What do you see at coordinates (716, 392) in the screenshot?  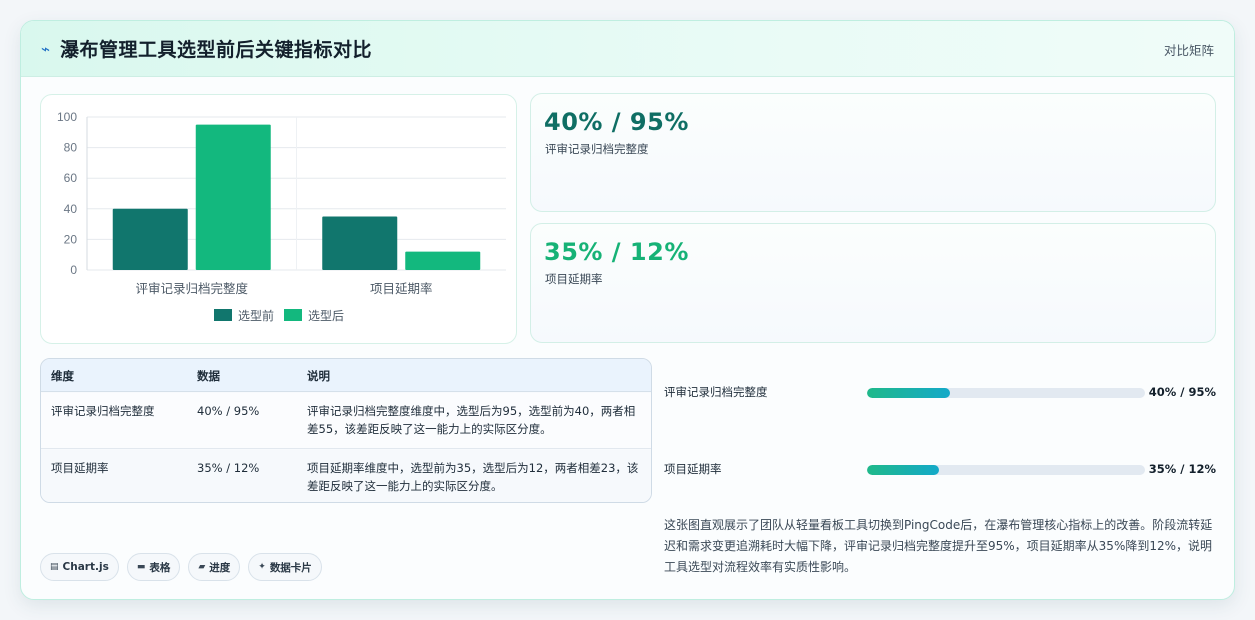 I see `progress-label: 评审记录归档完整度` at bounding box center [716, 392].